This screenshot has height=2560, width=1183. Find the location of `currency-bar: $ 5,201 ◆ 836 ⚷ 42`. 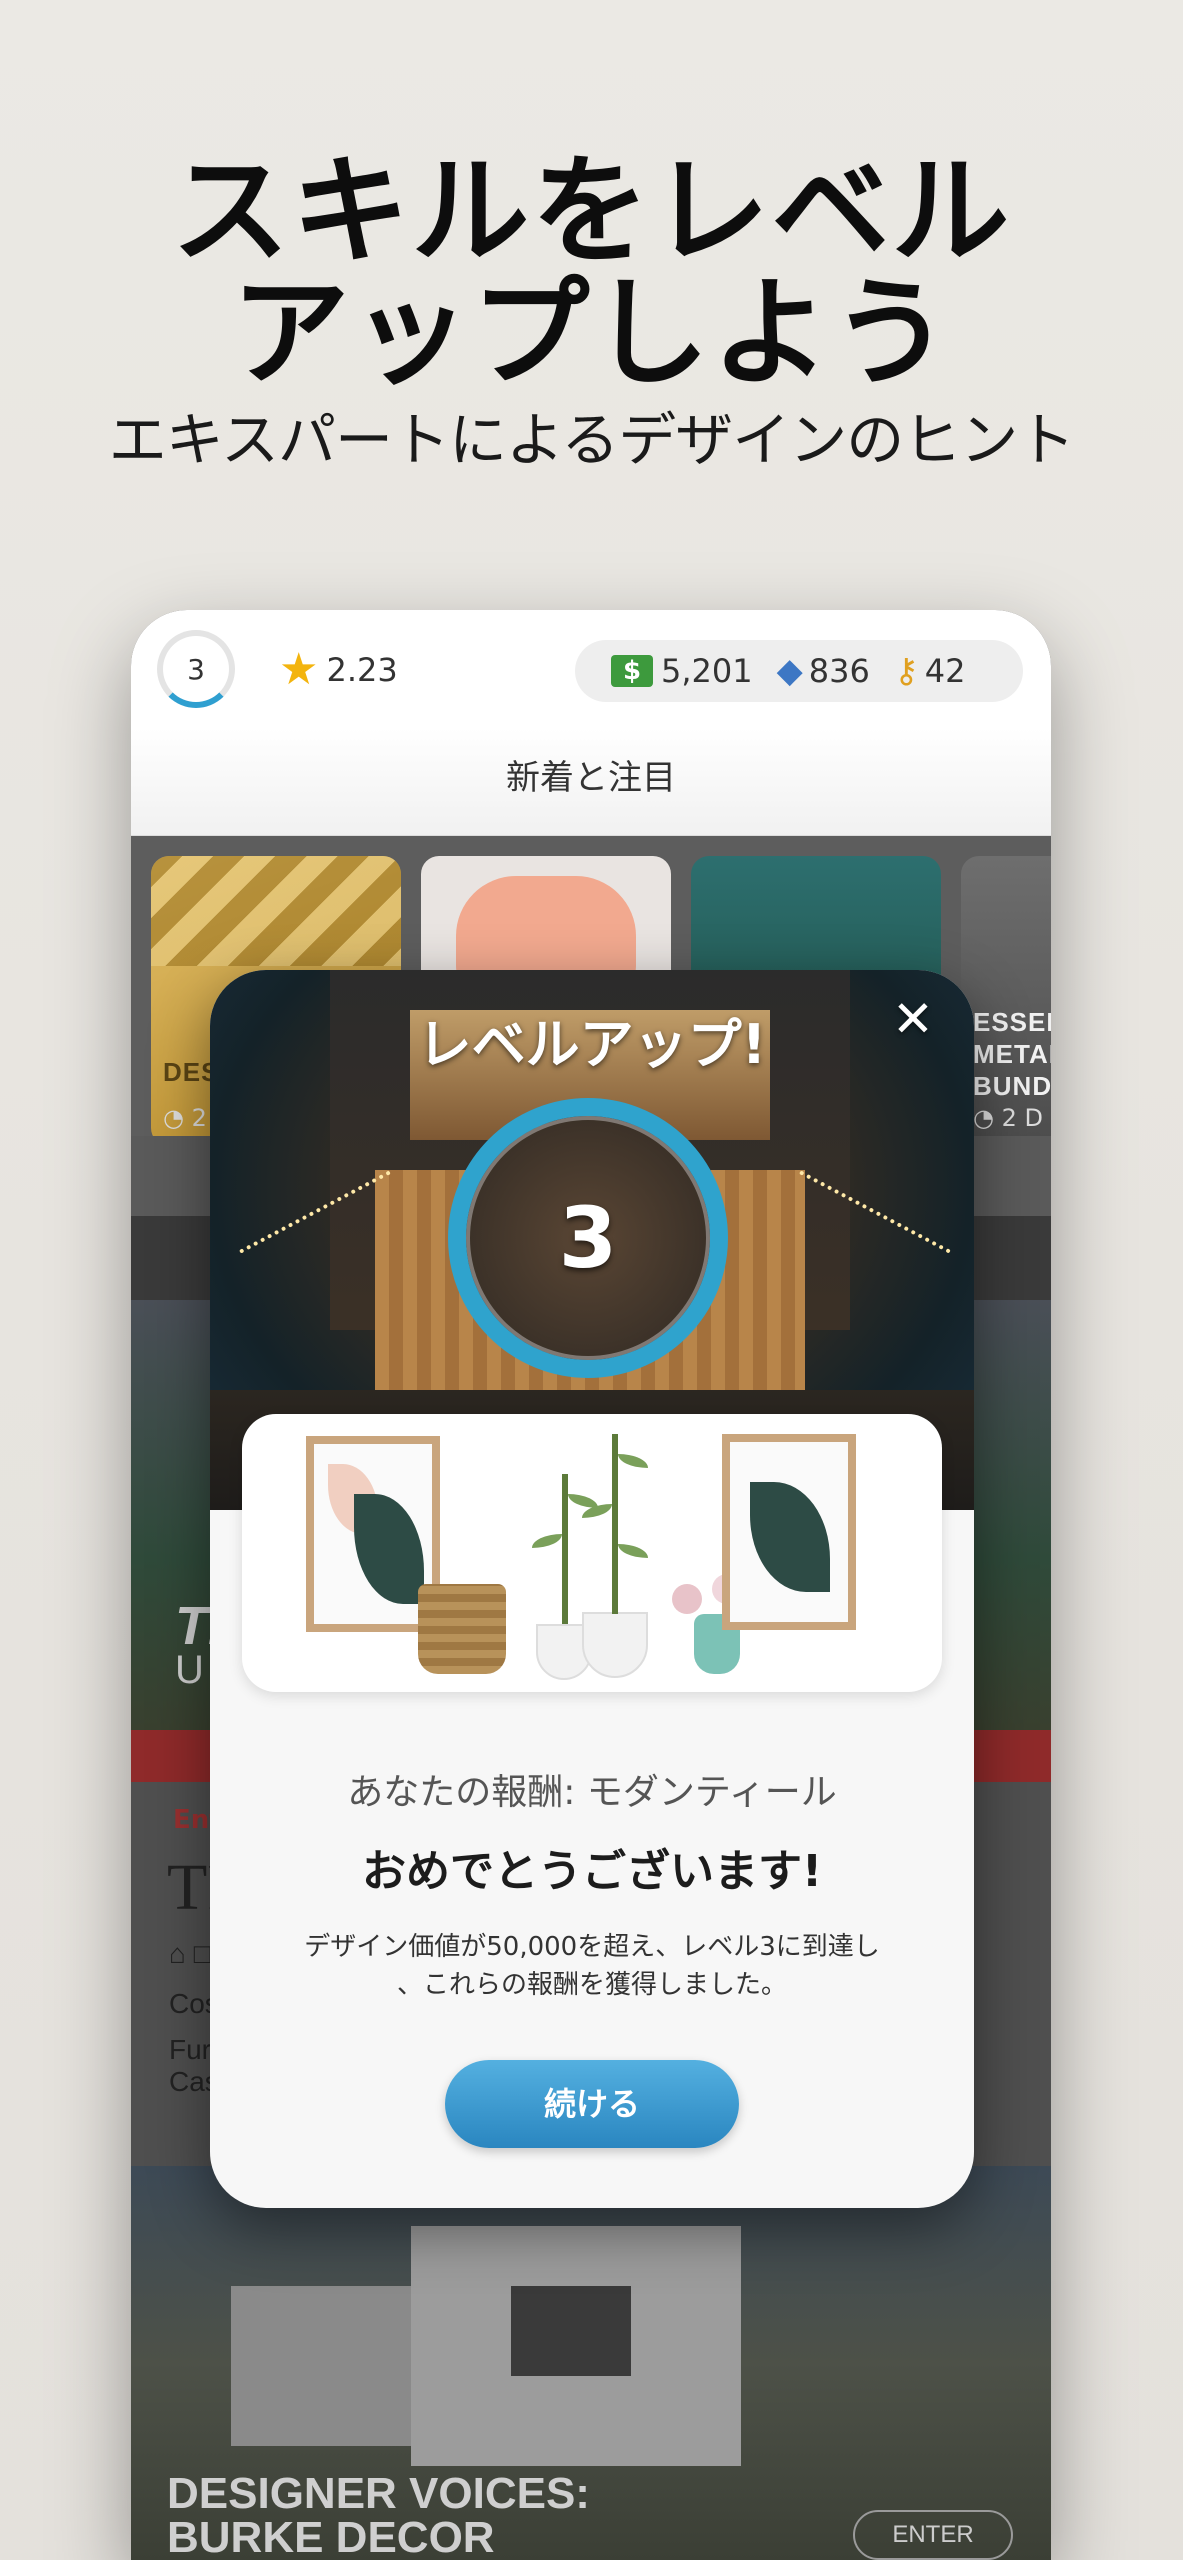

currency-bar: $ 5,201 ◆ 836 ⚷ 42 is located at coordinates (799, 671).